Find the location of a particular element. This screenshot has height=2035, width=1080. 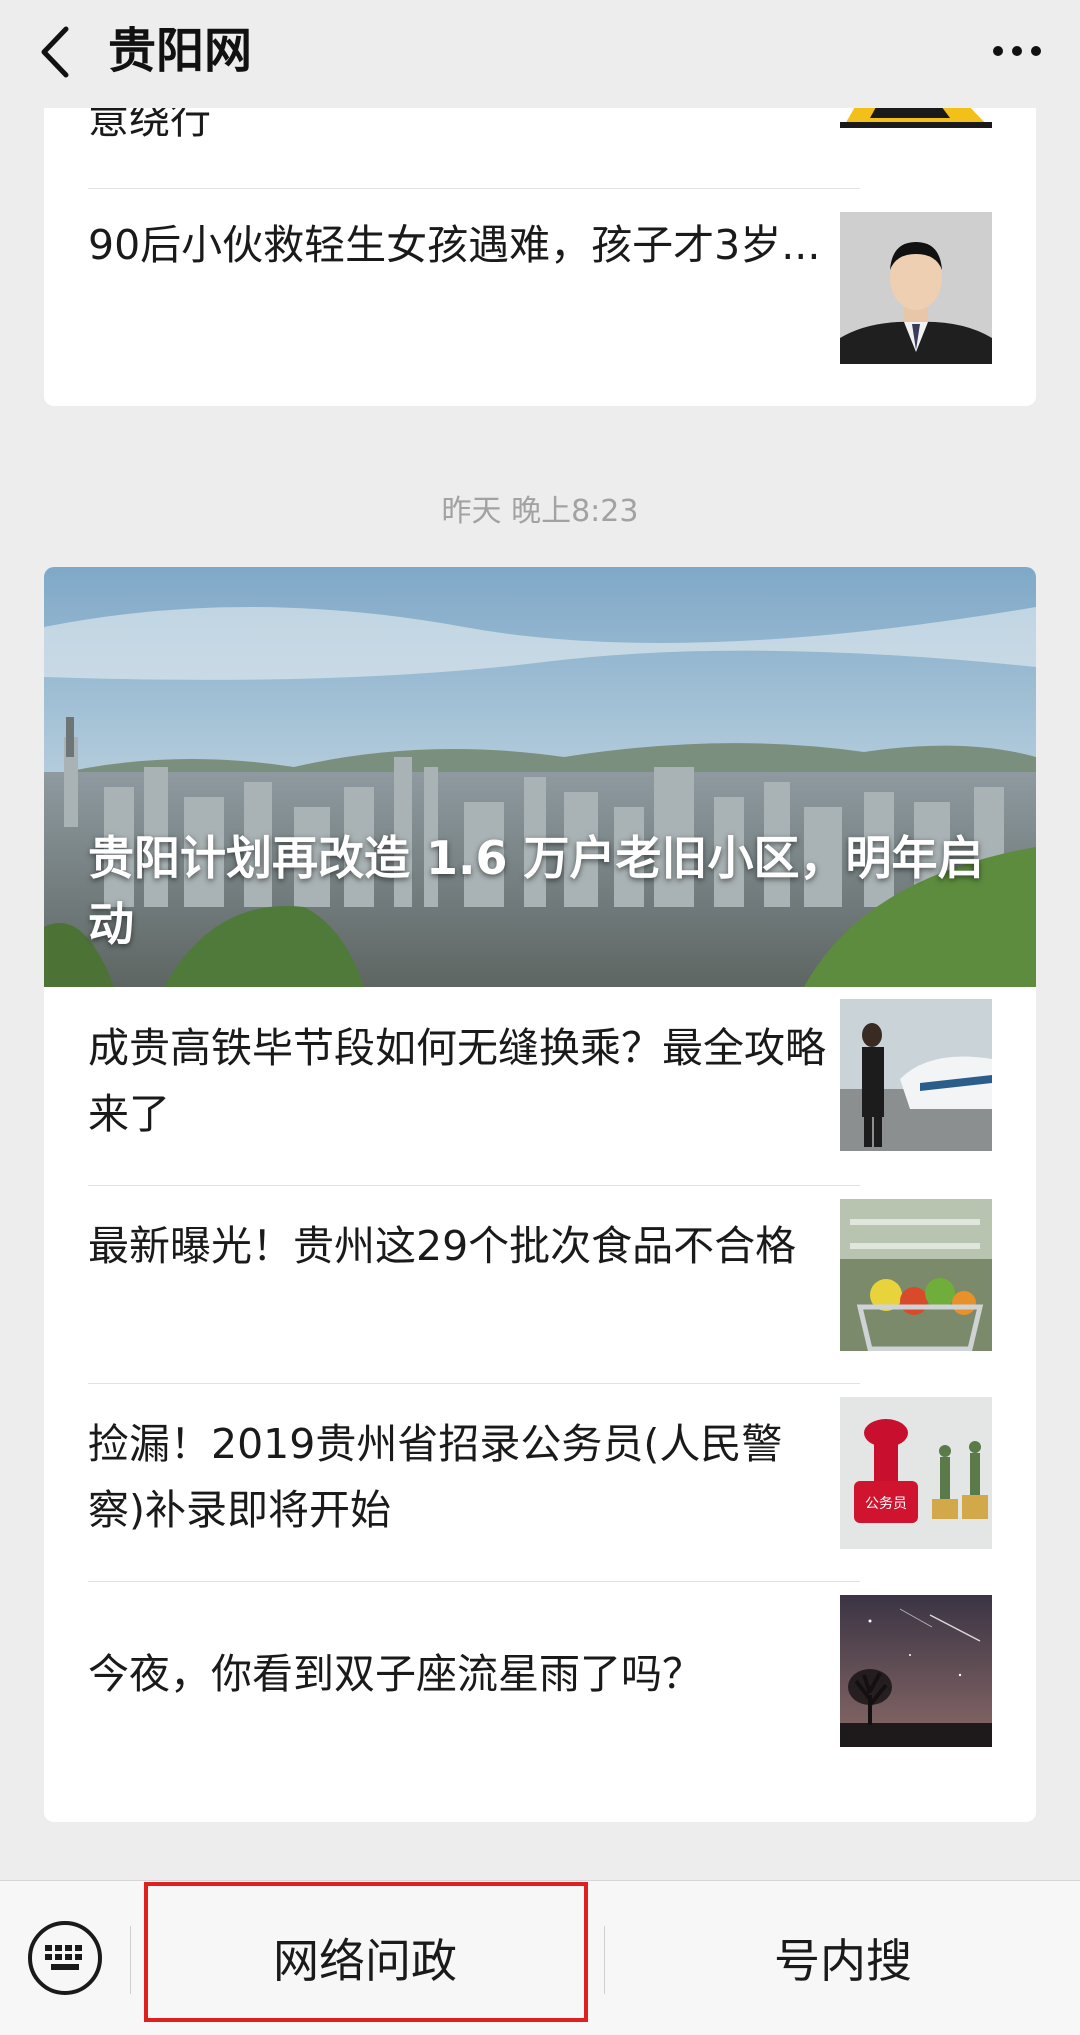

night-sky-thumbnail is located at coordinates (916, 1671).